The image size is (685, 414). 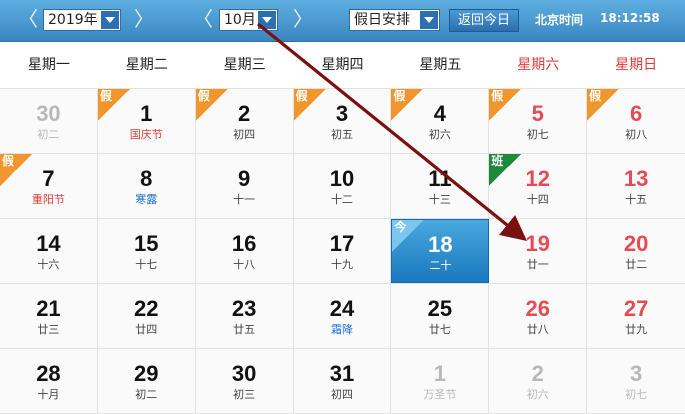 I want to click on day-cell: 20 廿二, so click(x=636, y=251).